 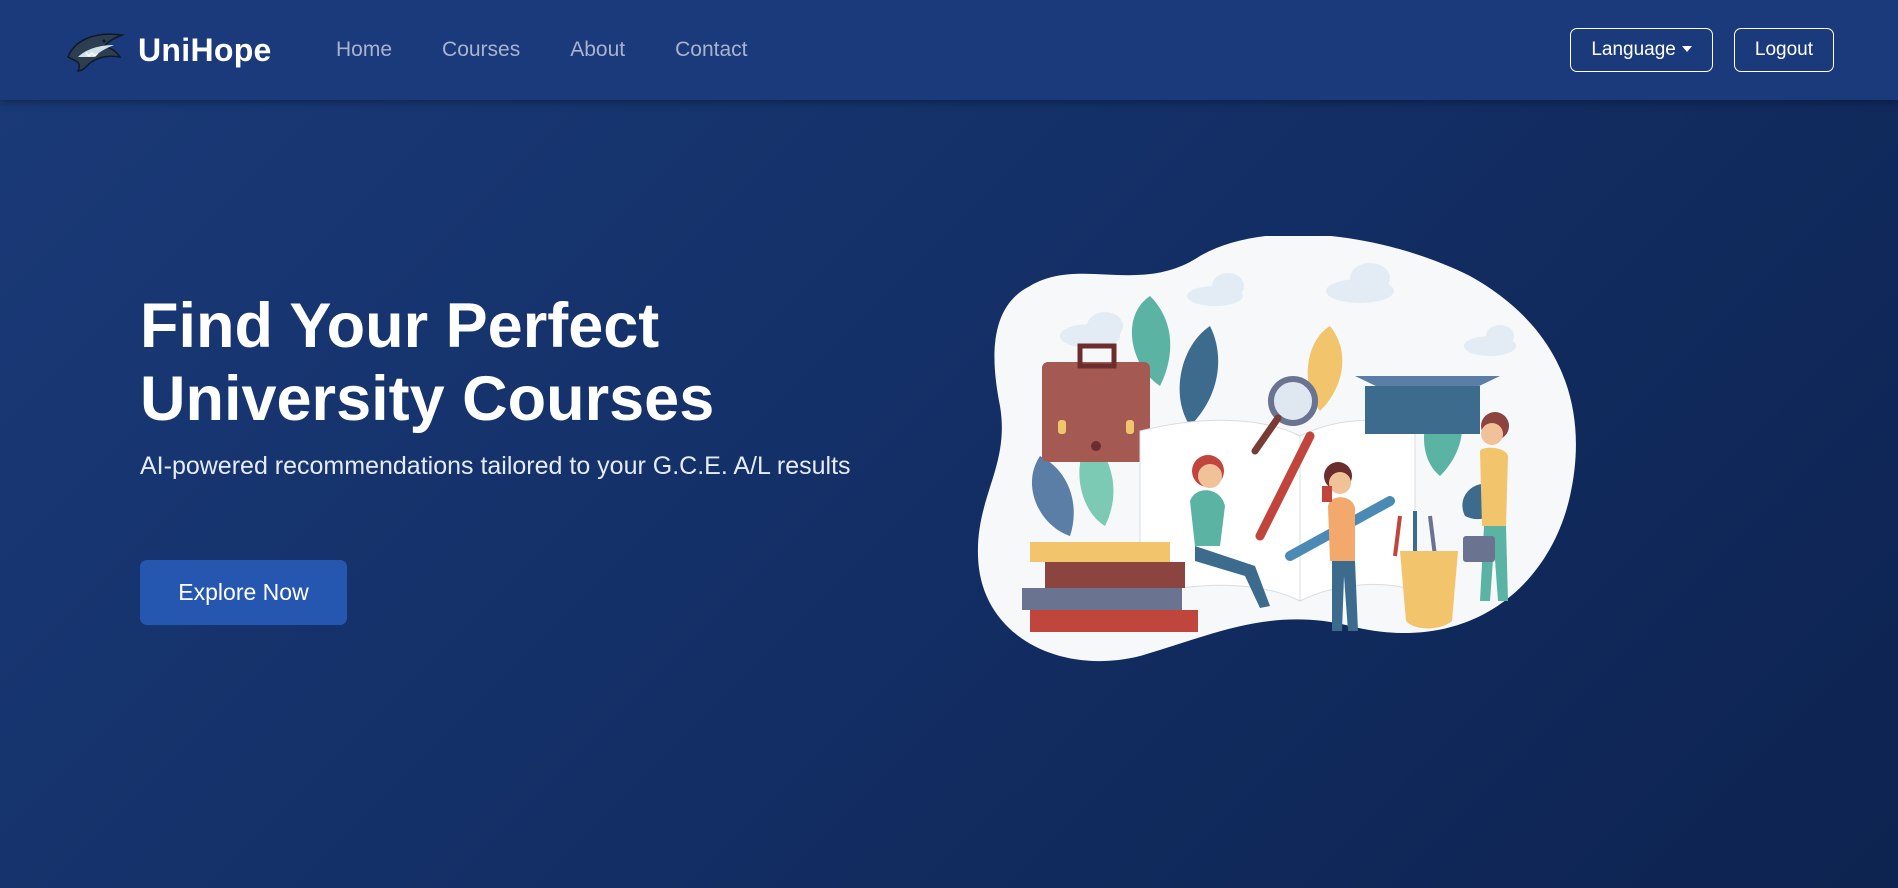 I want to click on logout-button: Logout, so click(x=1783, y=50).